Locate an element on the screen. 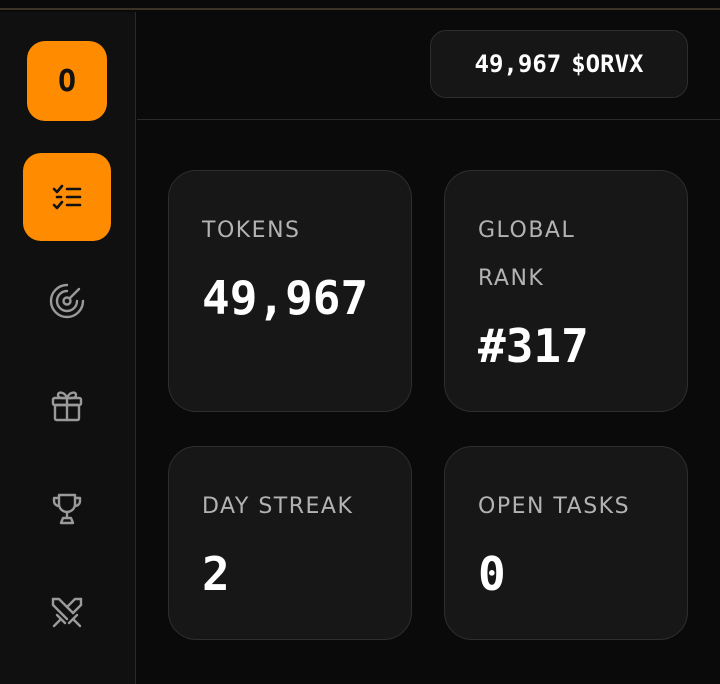 Image resolution: width=720 pixels, height=684 pixels. header-divider is located at coordinates (428, 119).